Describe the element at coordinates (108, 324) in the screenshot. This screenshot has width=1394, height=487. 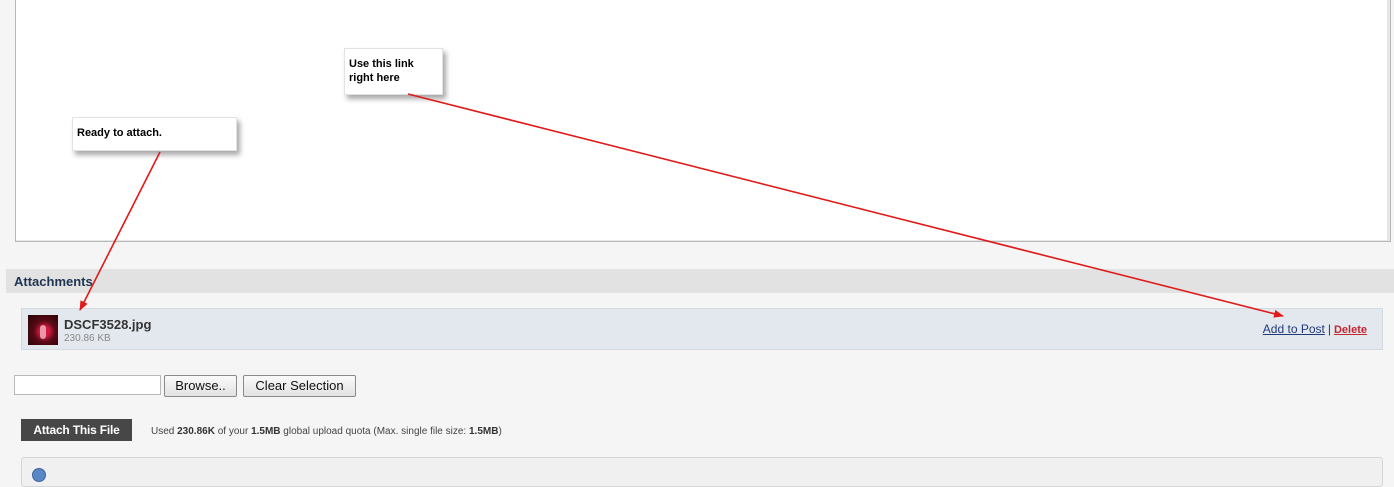
I see `attachment-file-name: DSCF3528.jpg` at that location.